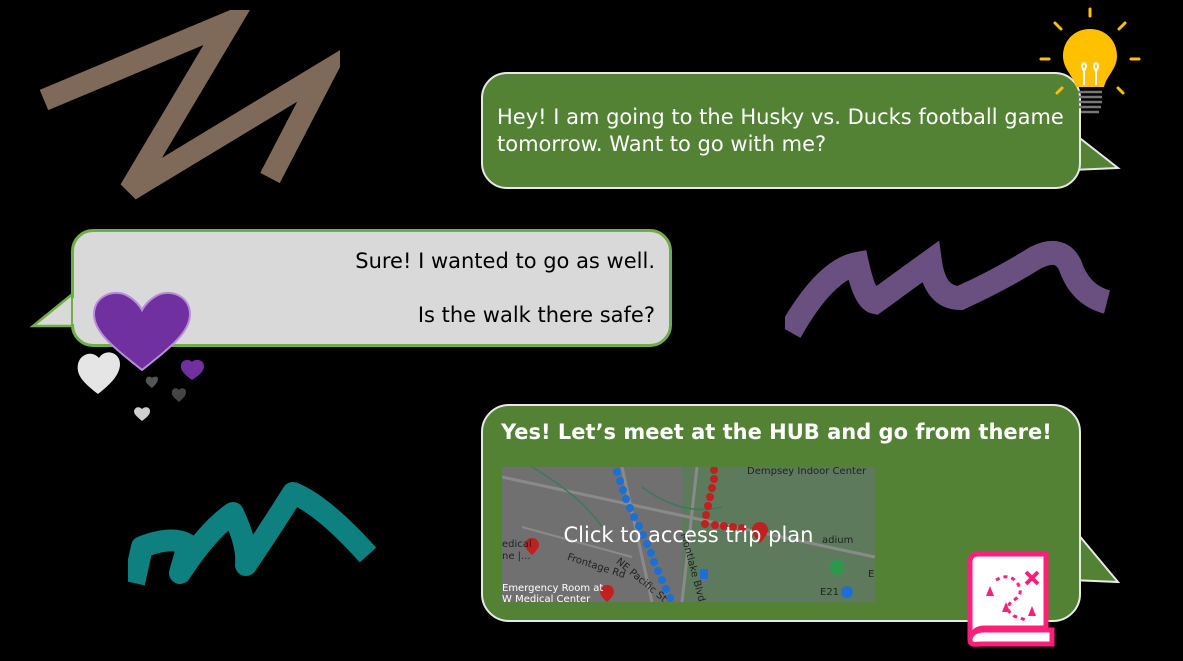 This screenshot has width=1183, height=661. Describe the element at coordinates (140, 356) in the screenshot. I see `heart-cluster-icon` at that location.